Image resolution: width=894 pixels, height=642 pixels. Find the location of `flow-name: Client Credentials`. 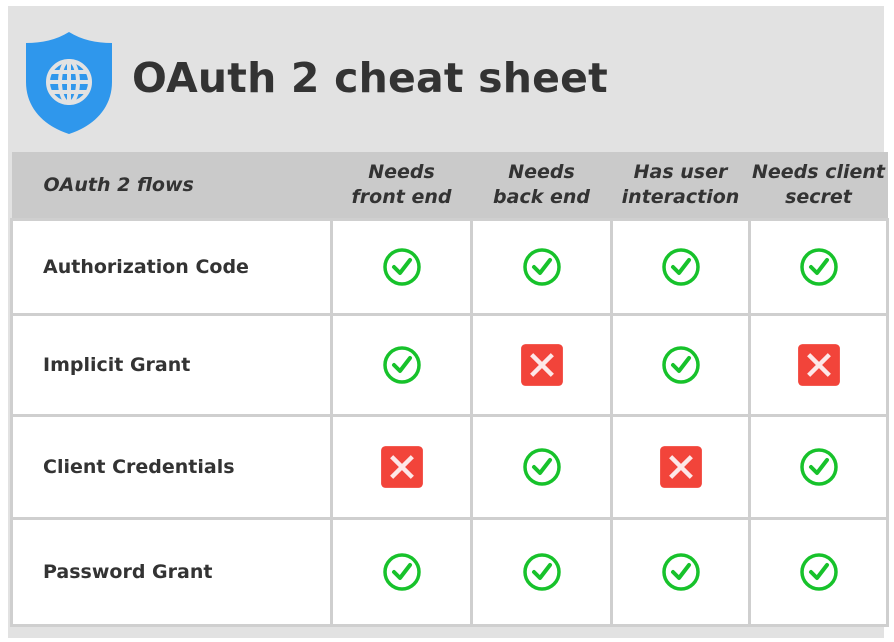

flow-name: Client Credentials is located at coordinates (171, 467).